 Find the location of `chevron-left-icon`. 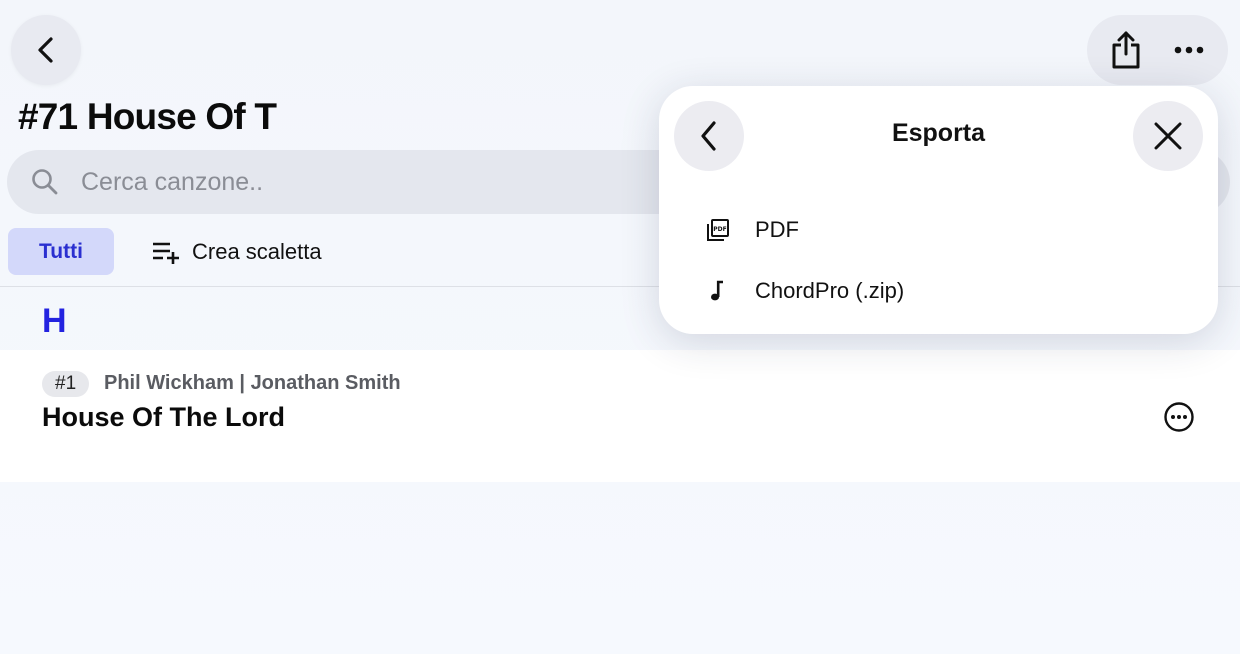

chevron-left-icon is located at coordinates (45, 50).